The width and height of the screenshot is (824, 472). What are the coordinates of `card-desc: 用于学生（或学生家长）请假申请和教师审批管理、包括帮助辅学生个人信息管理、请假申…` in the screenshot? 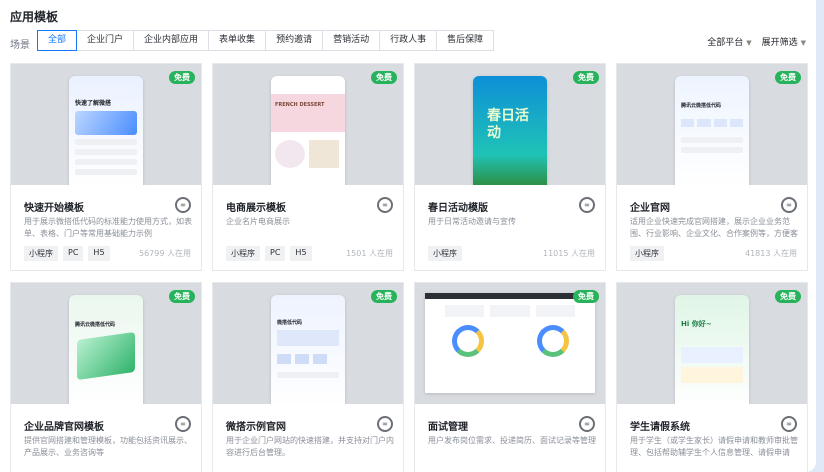 It's located at (714, 446).